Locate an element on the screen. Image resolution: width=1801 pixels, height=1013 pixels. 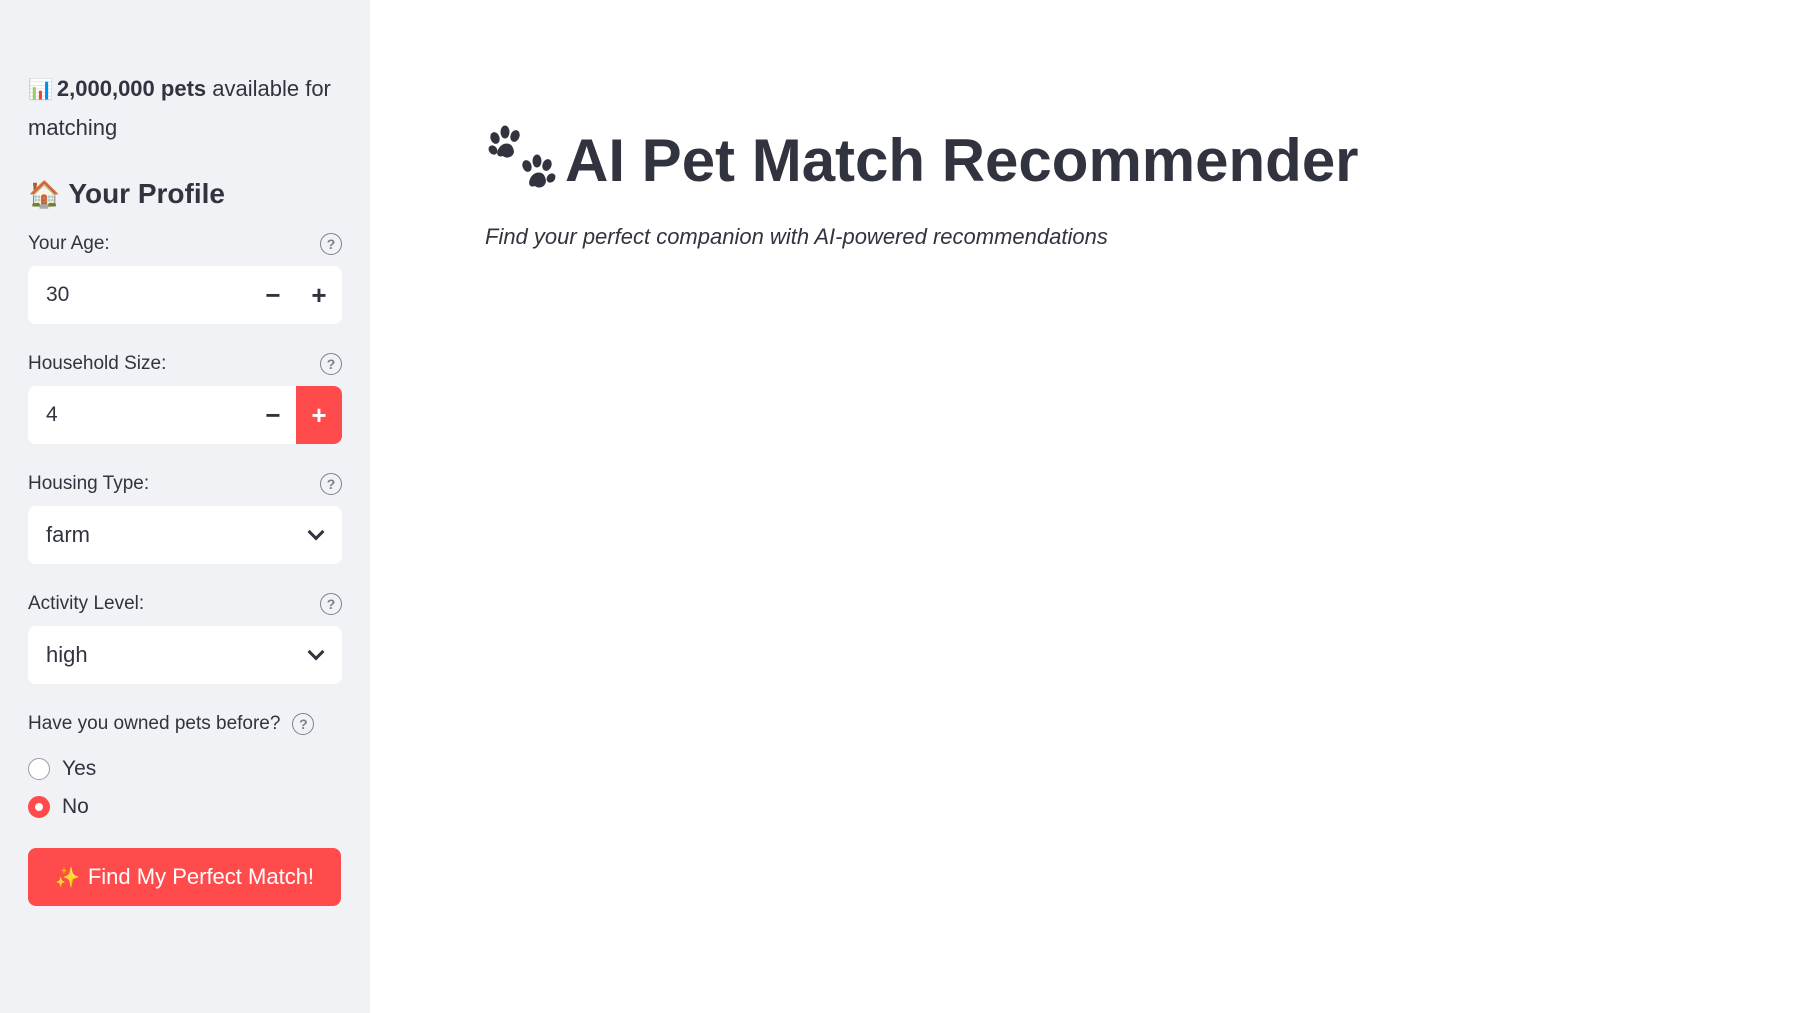
activity-level-field: Activity Level: ? high is located at coordinates (185, 637).